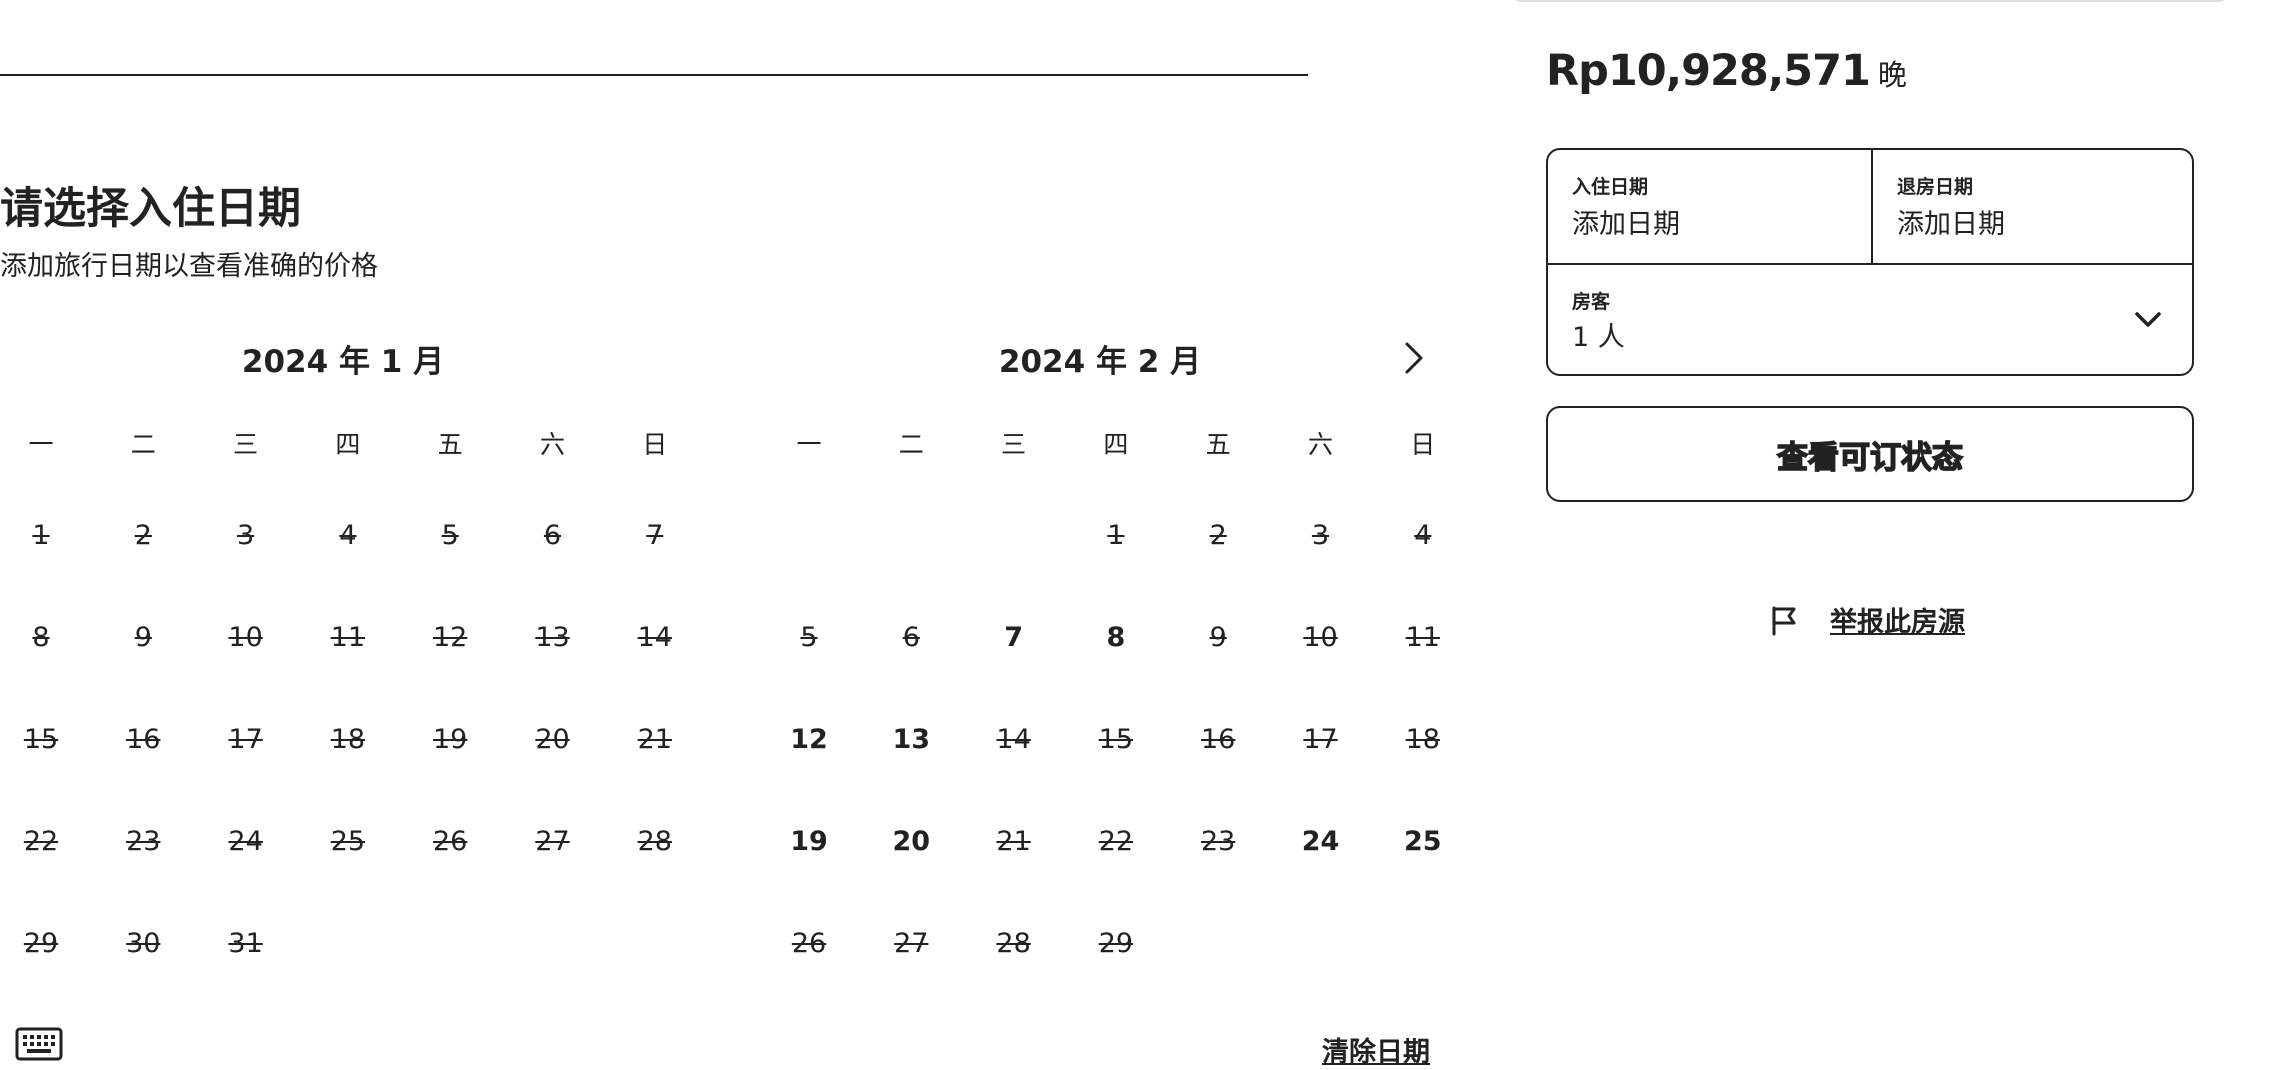  Describe the element at coordinates (1591, 302) in the screenshot. I see `guests-label: 房客` at that location.